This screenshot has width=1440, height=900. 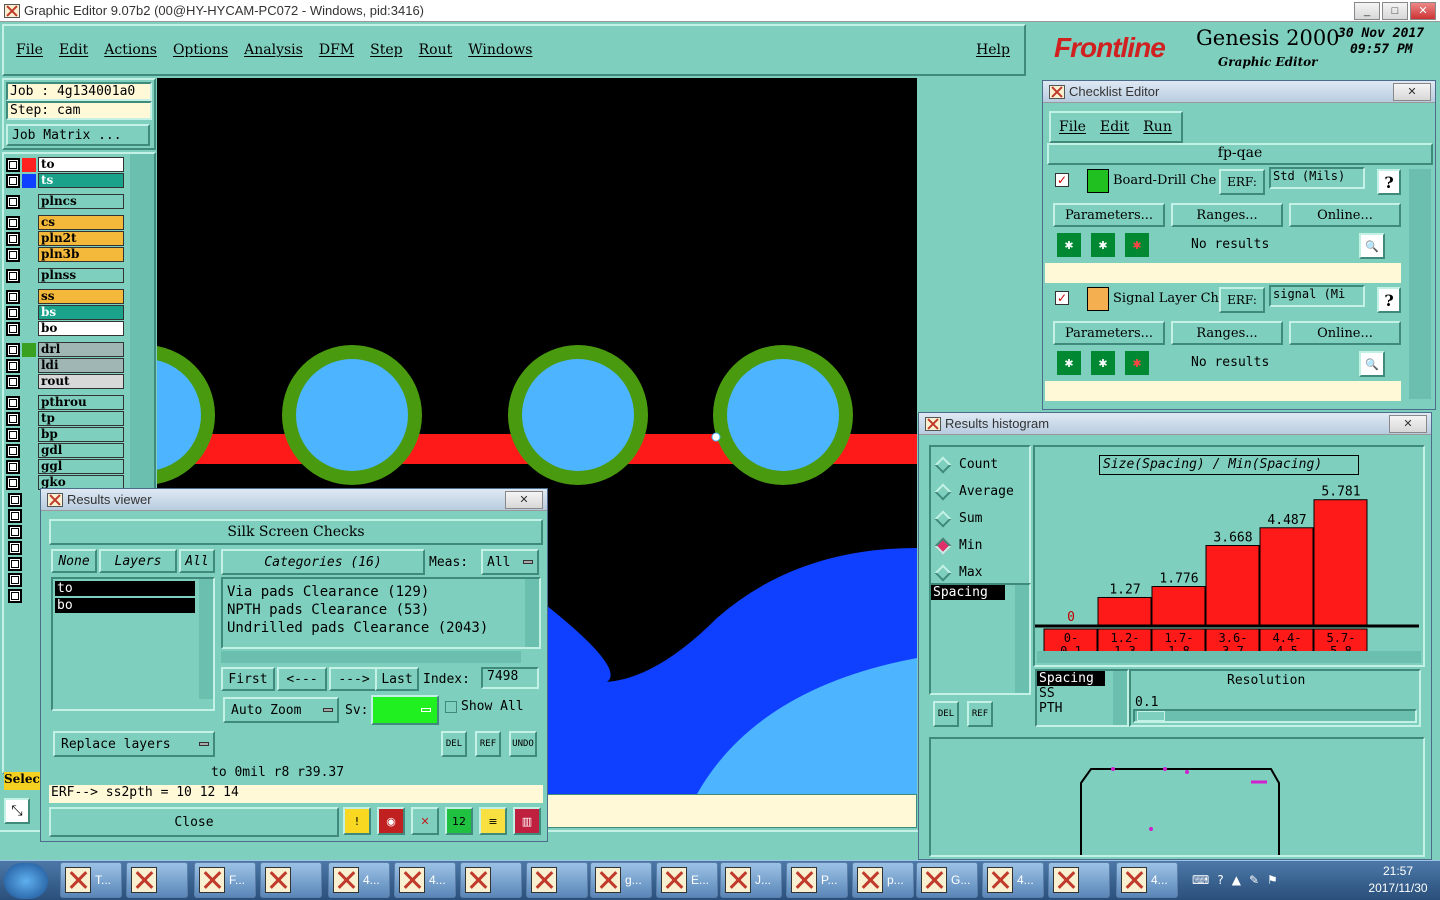 What do you see at coordinates (1389, 182) in the screenshot?
I see `check-1-help-button: ?` at bounding box center [1389, 182].